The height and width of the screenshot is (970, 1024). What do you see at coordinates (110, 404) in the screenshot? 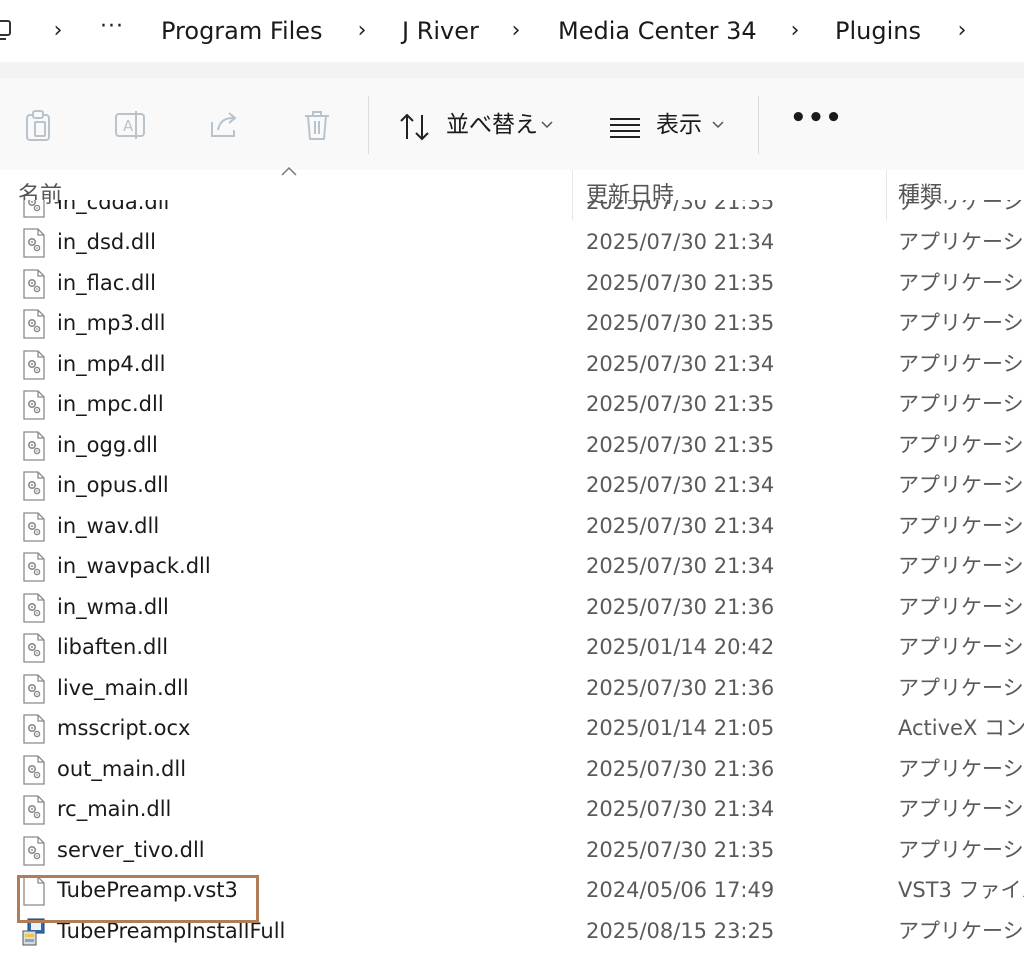
I see `file-name: in_mpc.dll` at bounding box center [110, 404].